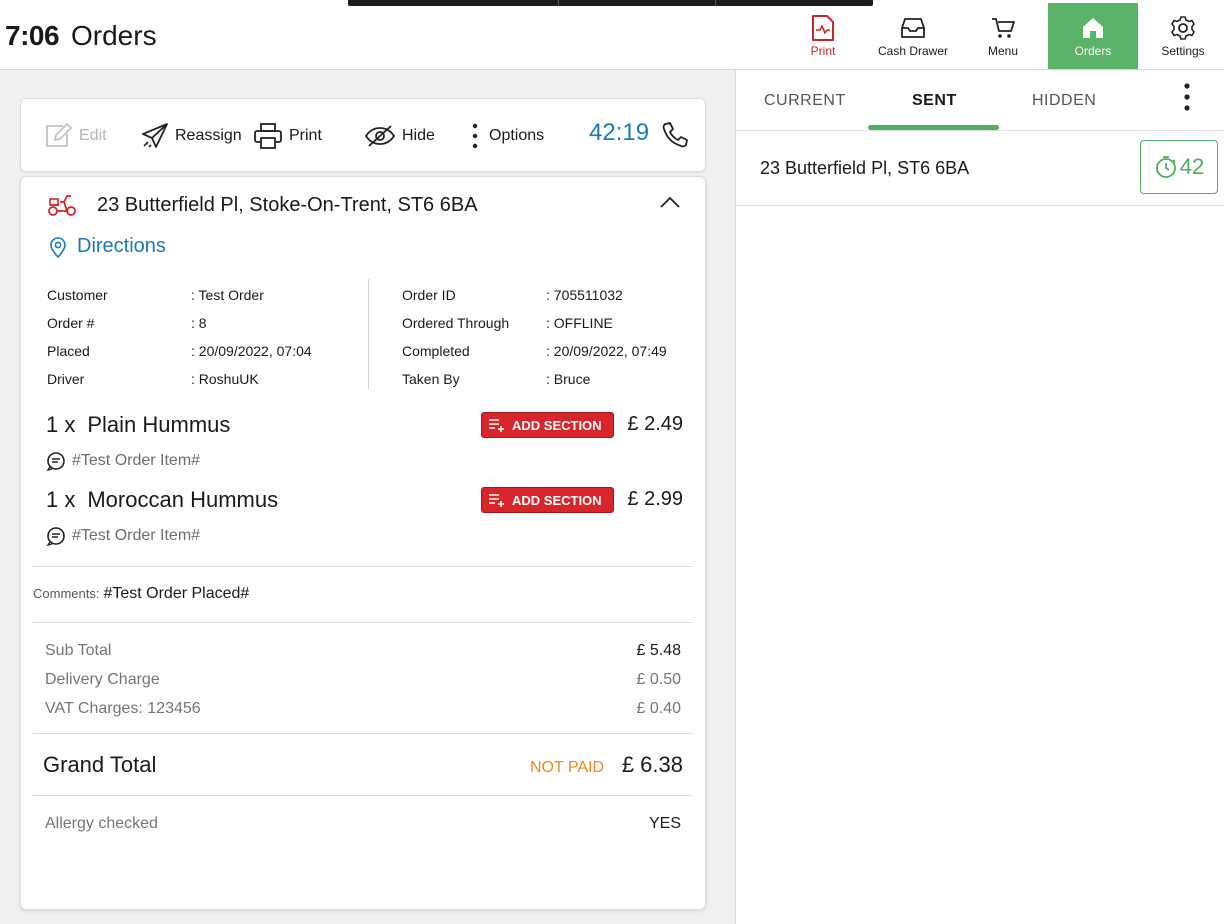 The height and width of the screenshot is (924, 1224). Describe the element at coordinates (179, 351) in the screenshot. I see `meta-row: Placed: 20/09/2022, 07:04` at that location.